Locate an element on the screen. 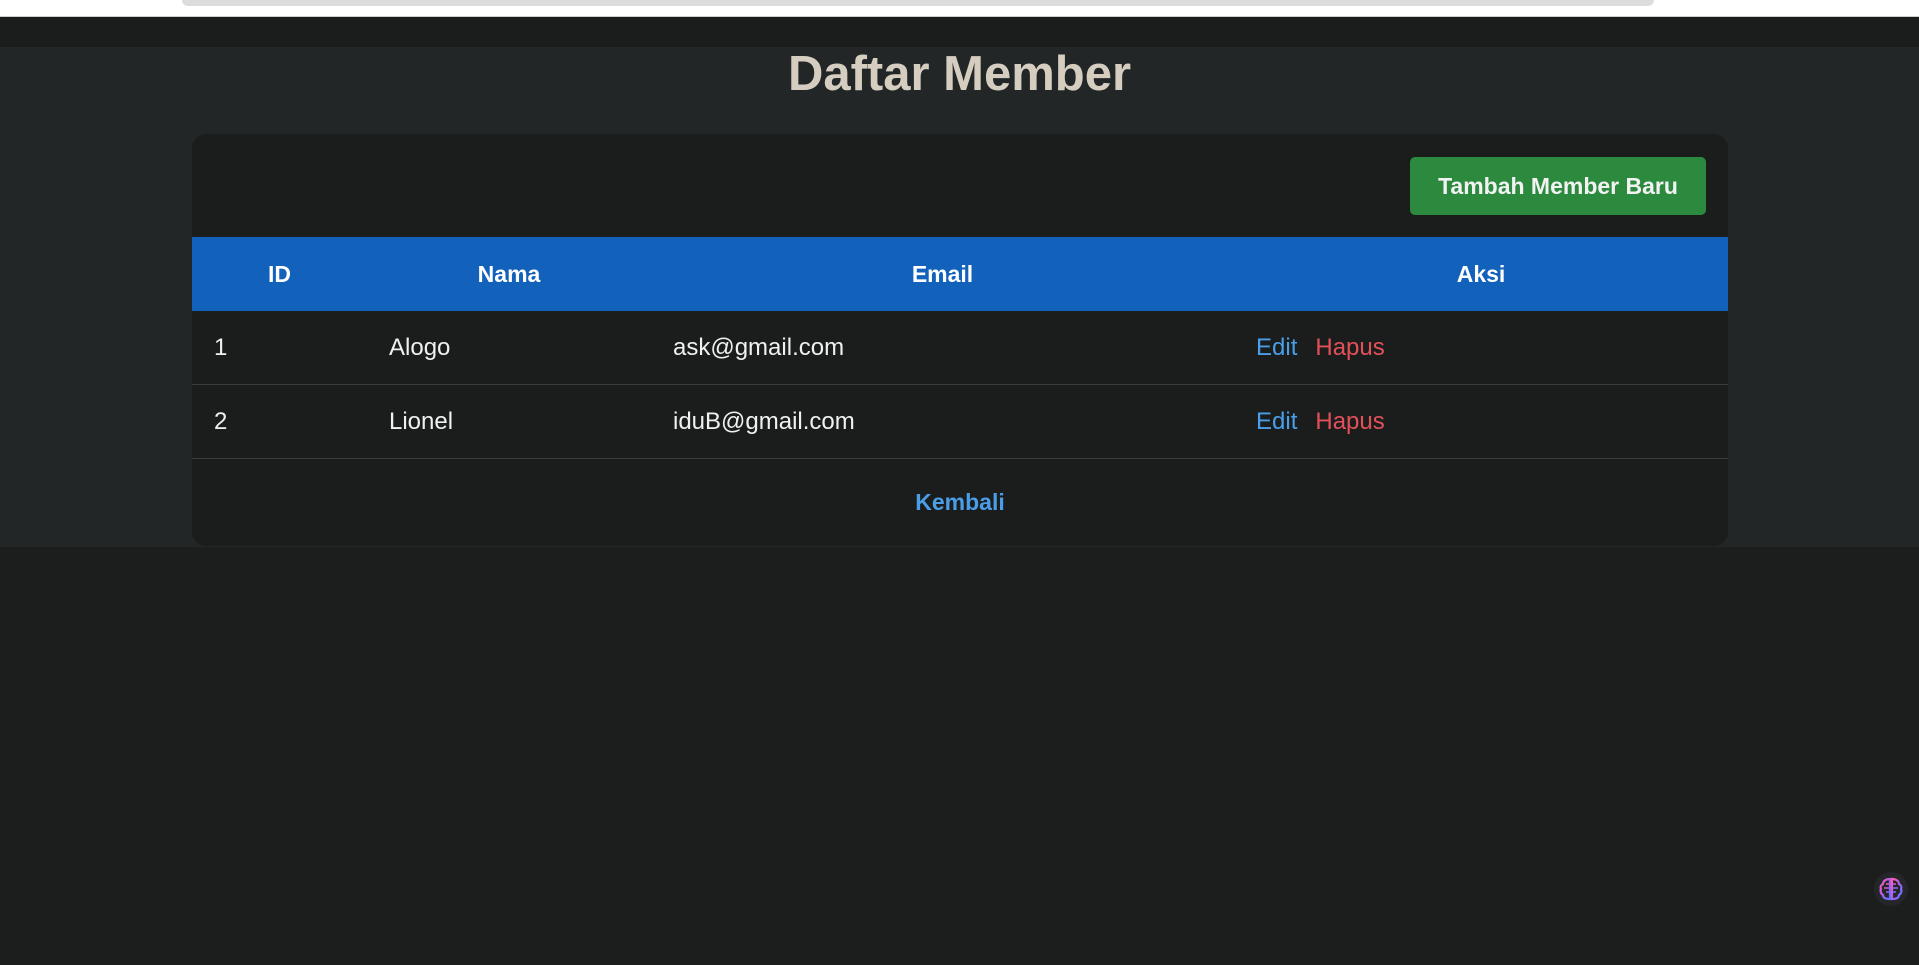 This screenshot has height=965, width=1919. cell-nama: Alogo is located at coordinates (509, 348).